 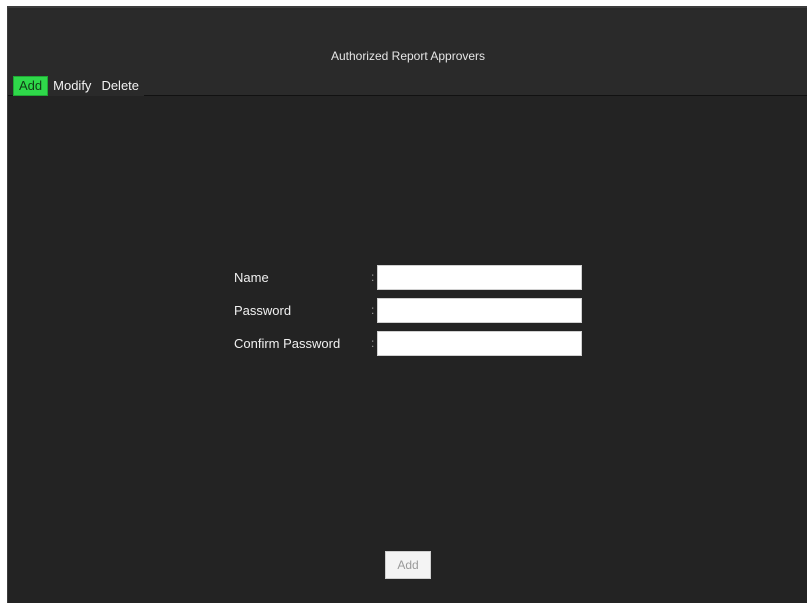 What do you see at coordinates (287, 343) in the screenshot?
I see `confirm-password-label: Confirm Password` at bounding box center [287, 343].